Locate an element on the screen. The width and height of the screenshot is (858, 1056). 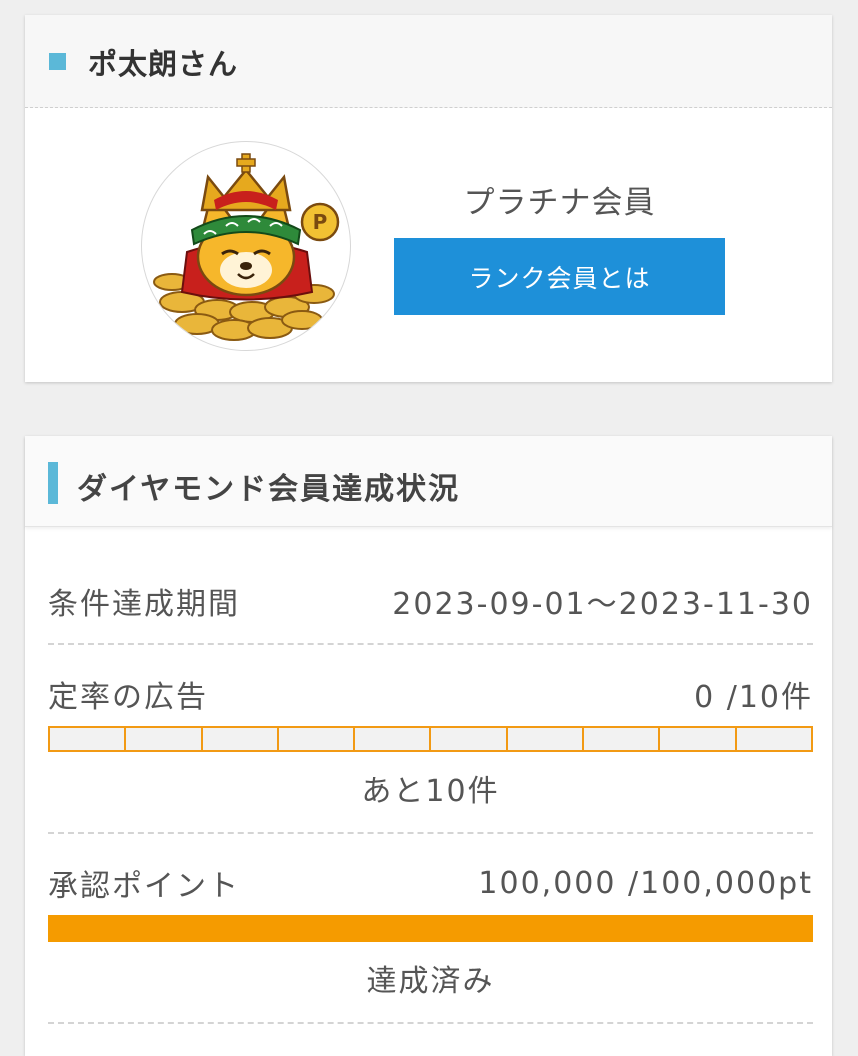
user-header: ポ太朗さん is located at coordinates (428, 61).